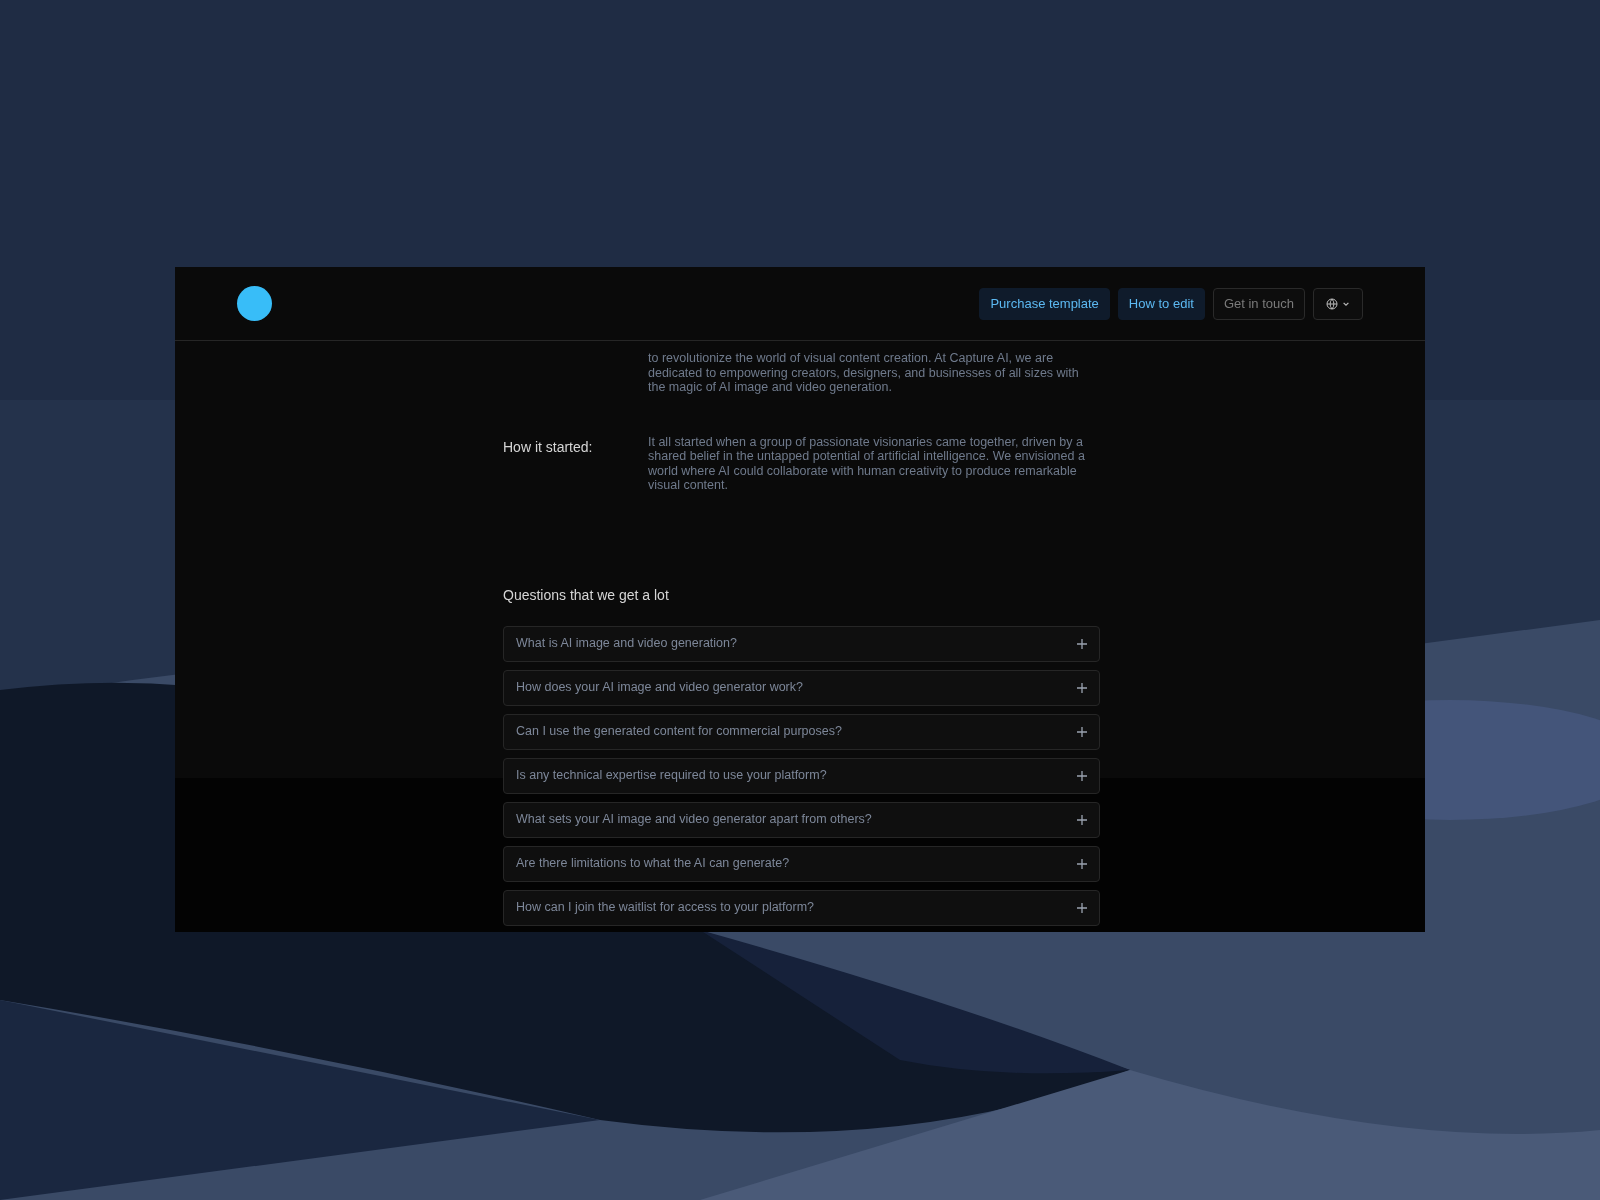  I want to click on section-paragraph: It all started when a group of passionate visionaries came together, driven by a shared belief in the untapped potential of artificial intelligence. We envisioned a world where AI could collaborate with human creativity to produce remarkable visual content., so click(867, 463).